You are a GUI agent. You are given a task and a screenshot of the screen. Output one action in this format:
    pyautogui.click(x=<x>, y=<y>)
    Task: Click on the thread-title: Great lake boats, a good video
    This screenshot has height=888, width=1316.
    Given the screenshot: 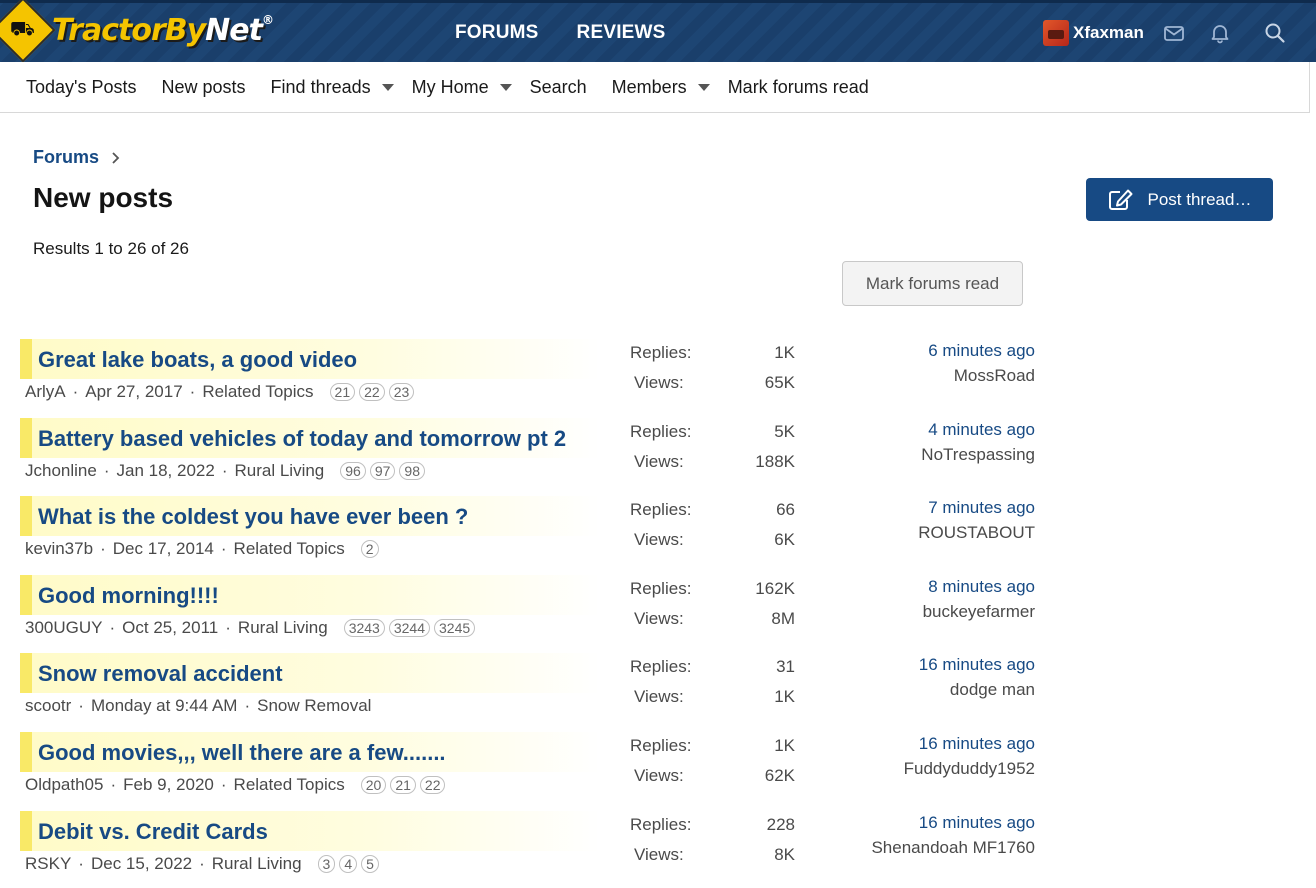 What is the action you would take?
    pyautogui.click(x=197, y=360)
    